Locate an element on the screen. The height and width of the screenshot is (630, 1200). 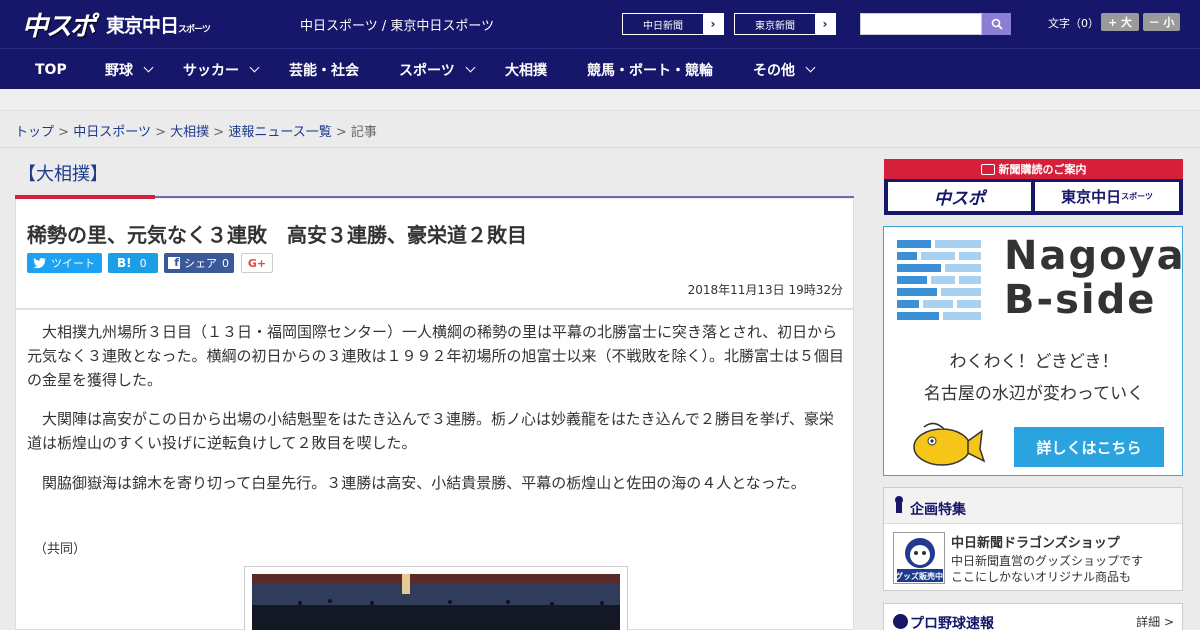
tweet-button: ツイート is located at coordinates (64, 263).